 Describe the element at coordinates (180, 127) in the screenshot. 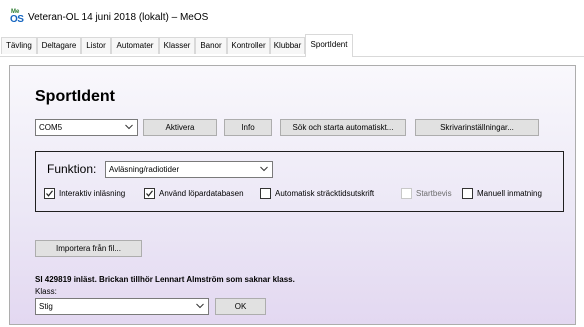

I see `activate-button: Aktivera` at that location.